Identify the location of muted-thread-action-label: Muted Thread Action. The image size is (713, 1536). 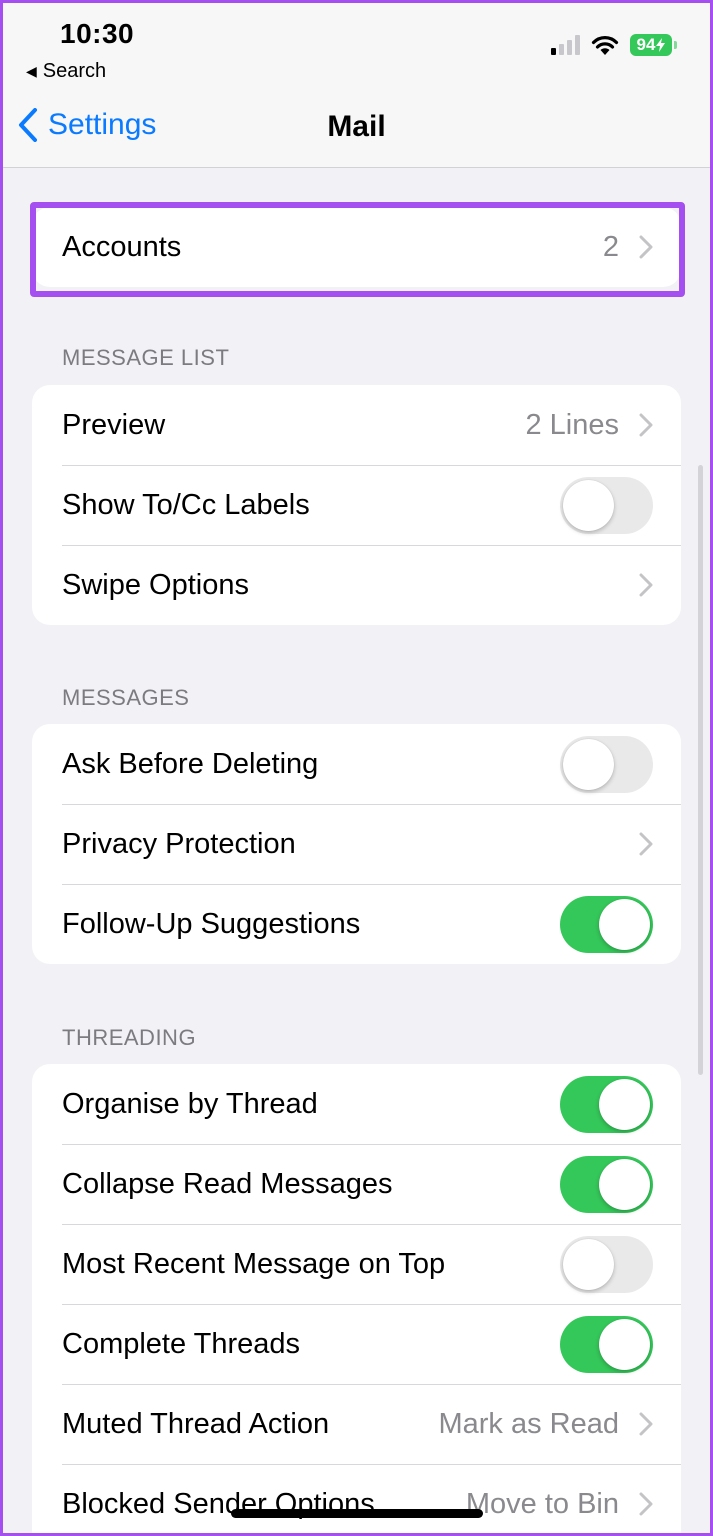
(196, 1423).